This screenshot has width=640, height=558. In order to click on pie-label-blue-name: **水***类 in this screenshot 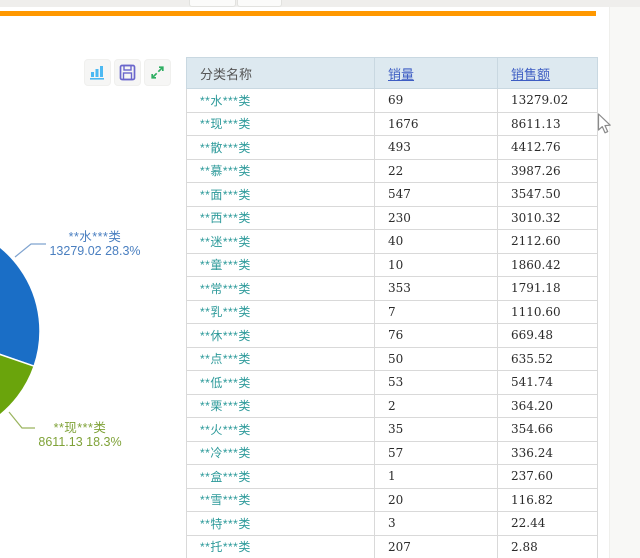, I will do `click(95, 237)`.